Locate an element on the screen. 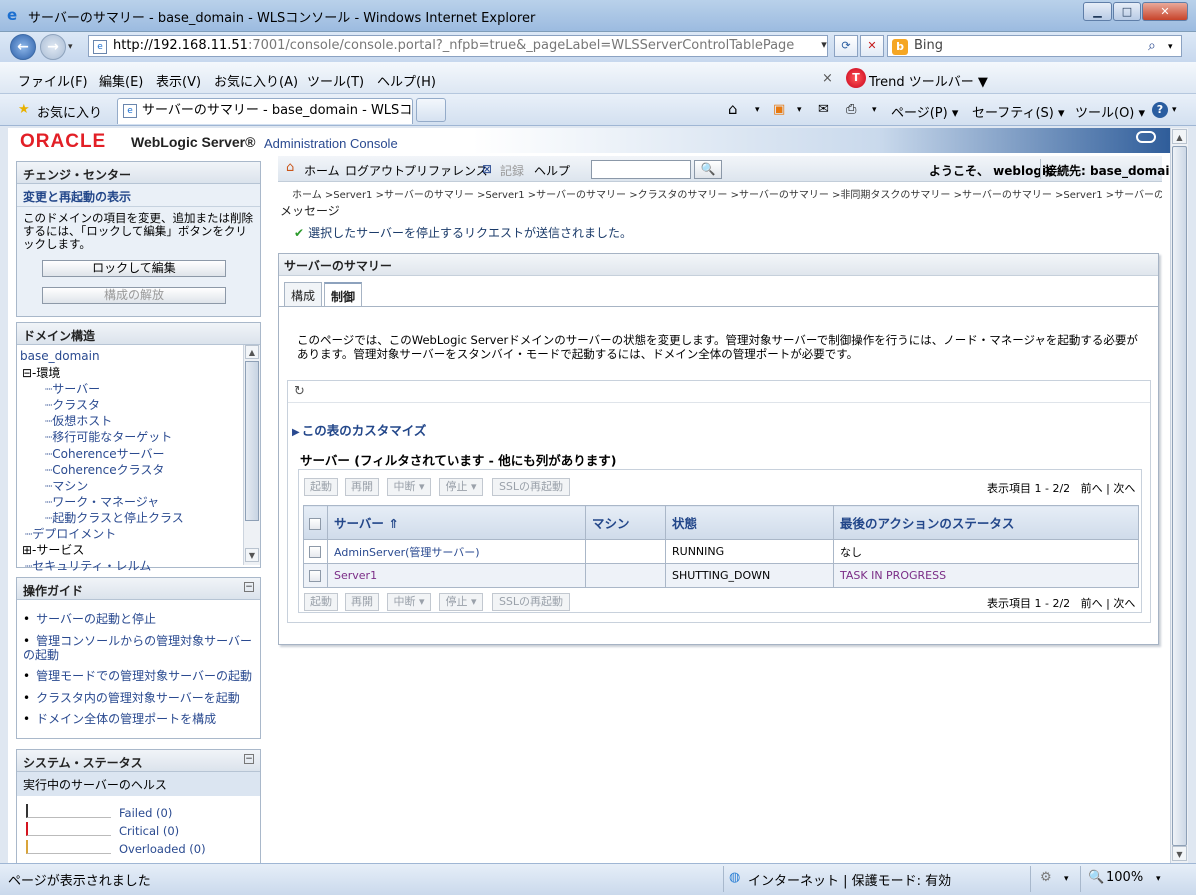 This screenshot has width=1196, height=895. rss-icon: ▣ is located at coordinates (779, 109).